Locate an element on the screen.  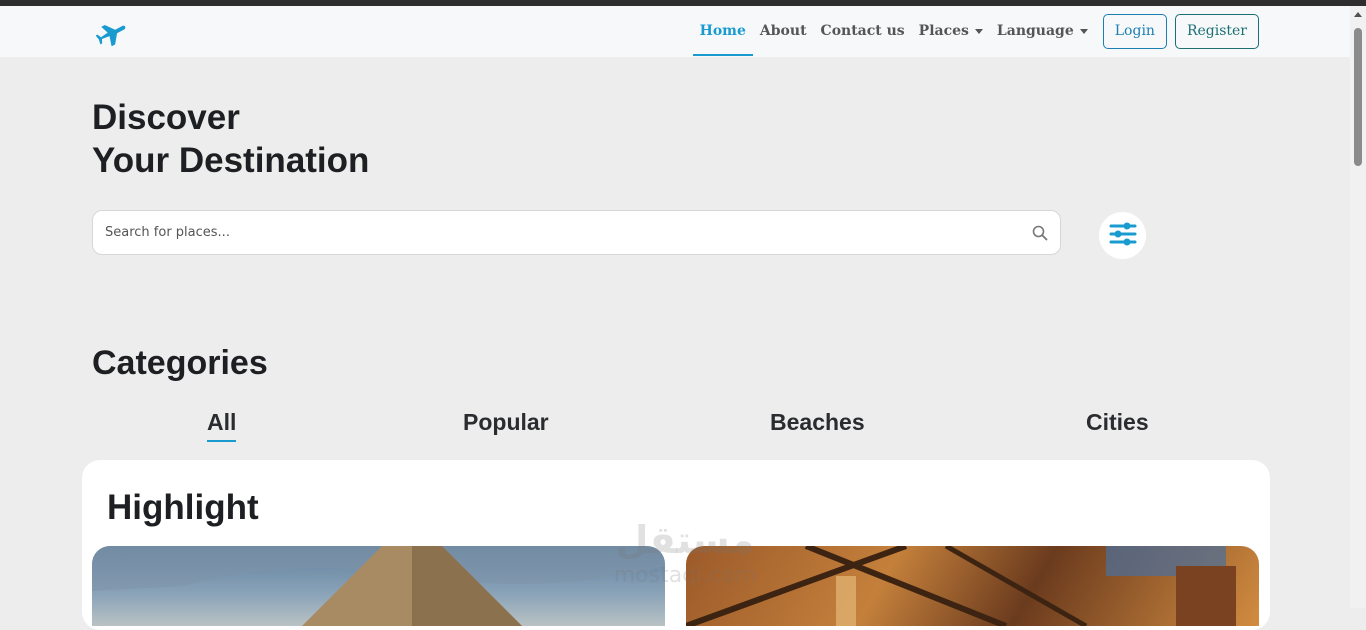
nav-about-link: About is located at coordinates (783, 31).